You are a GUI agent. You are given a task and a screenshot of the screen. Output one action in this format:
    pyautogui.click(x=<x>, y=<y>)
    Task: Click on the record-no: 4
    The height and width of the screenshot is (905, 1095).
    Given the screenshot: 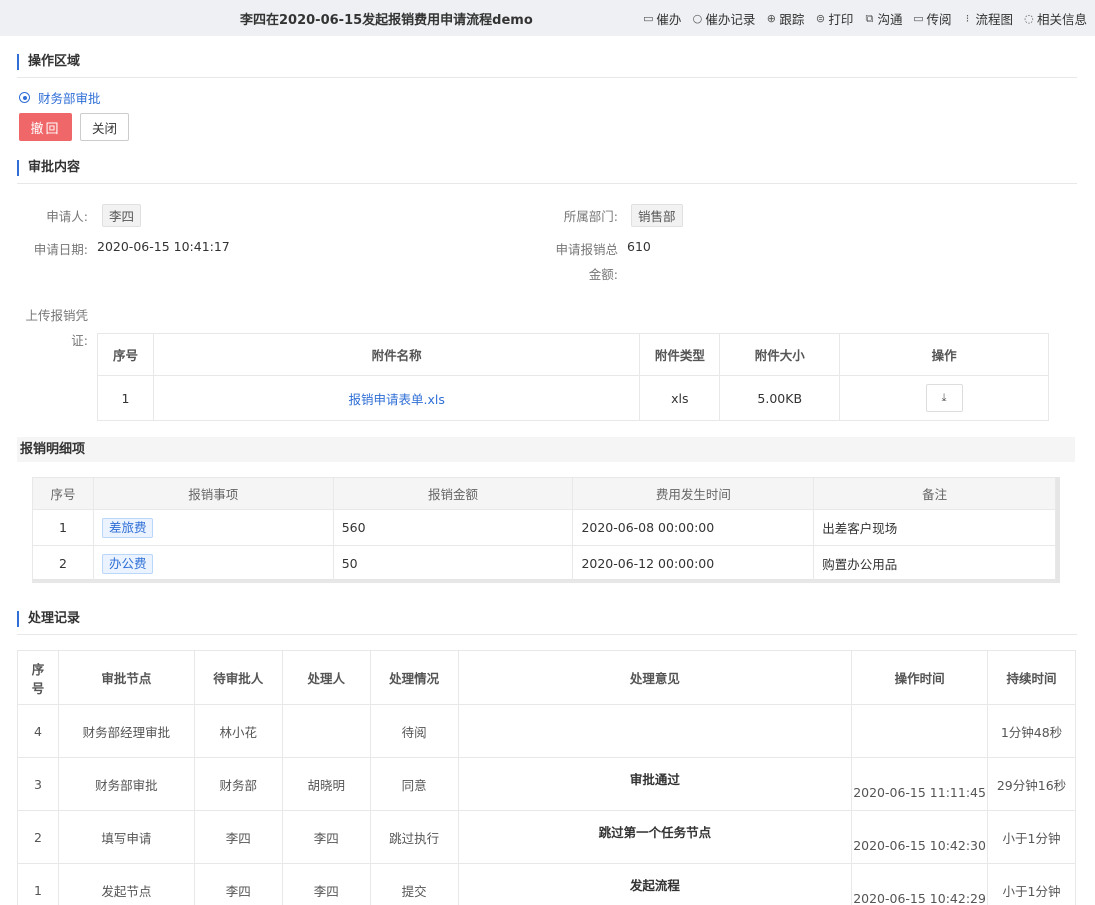 What is the action you would take?
    pyautogui.click(x=38, y=731)
    